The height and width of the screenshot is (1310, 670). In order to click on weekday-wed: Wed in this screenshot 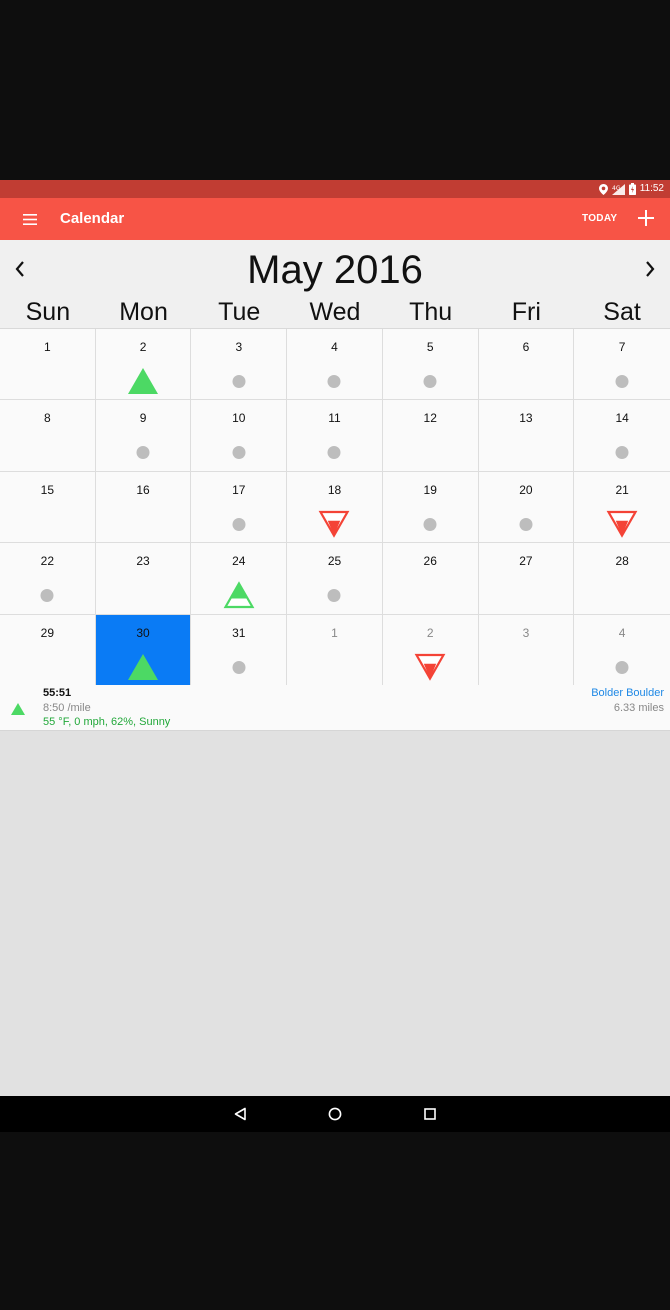, I will do `click(335, 312)`.